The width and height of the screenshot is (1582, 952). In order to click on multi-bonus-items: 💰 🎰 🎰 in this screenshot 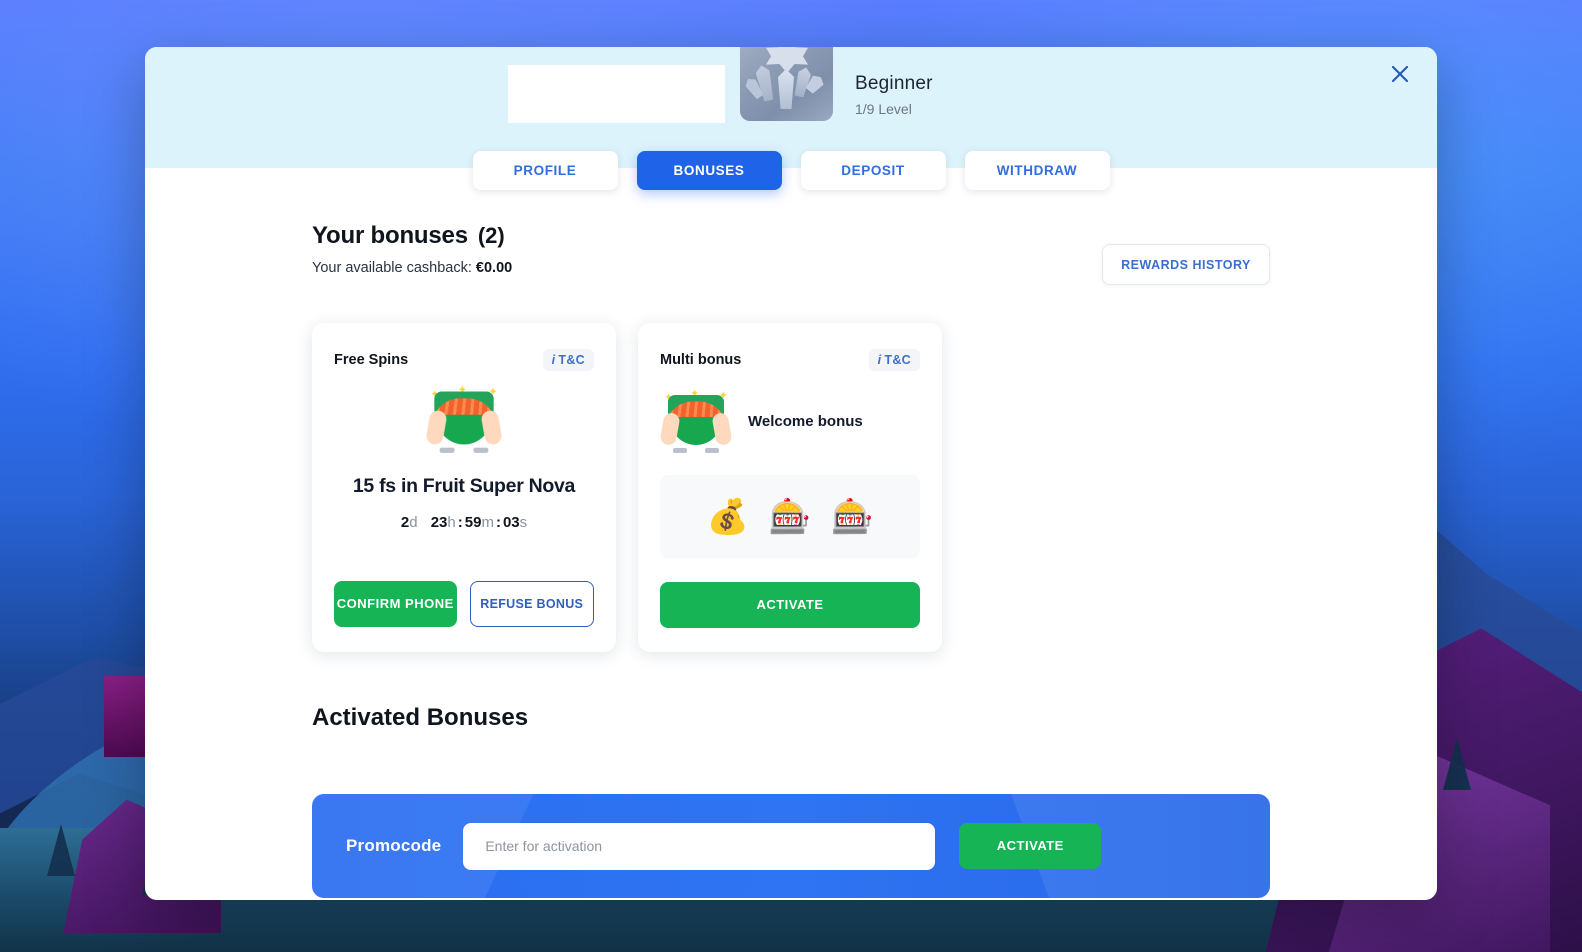, I will do `click(790, 516)`.